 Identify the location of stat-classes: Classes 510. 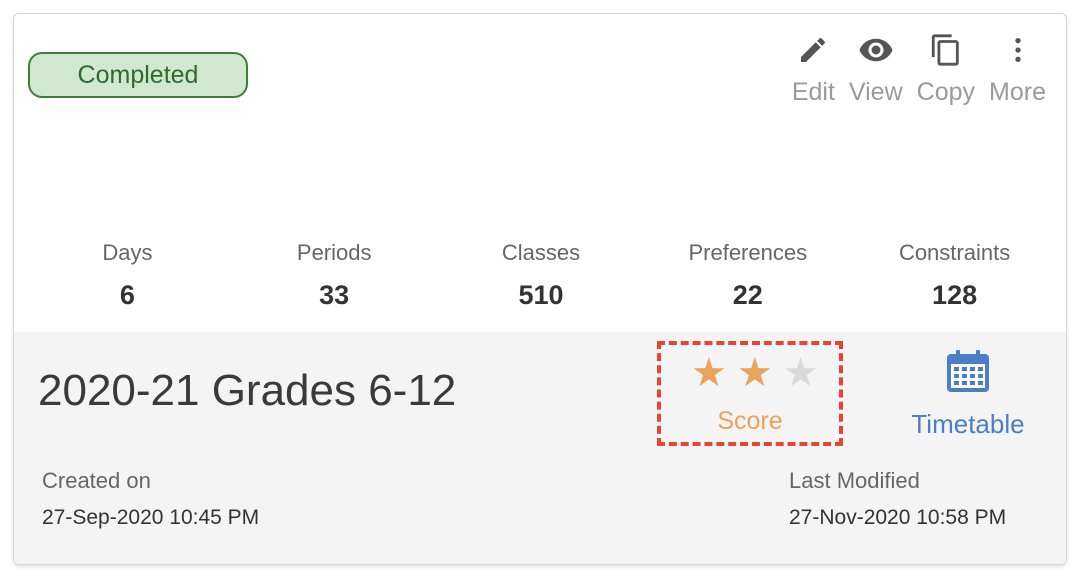
(541, 275).